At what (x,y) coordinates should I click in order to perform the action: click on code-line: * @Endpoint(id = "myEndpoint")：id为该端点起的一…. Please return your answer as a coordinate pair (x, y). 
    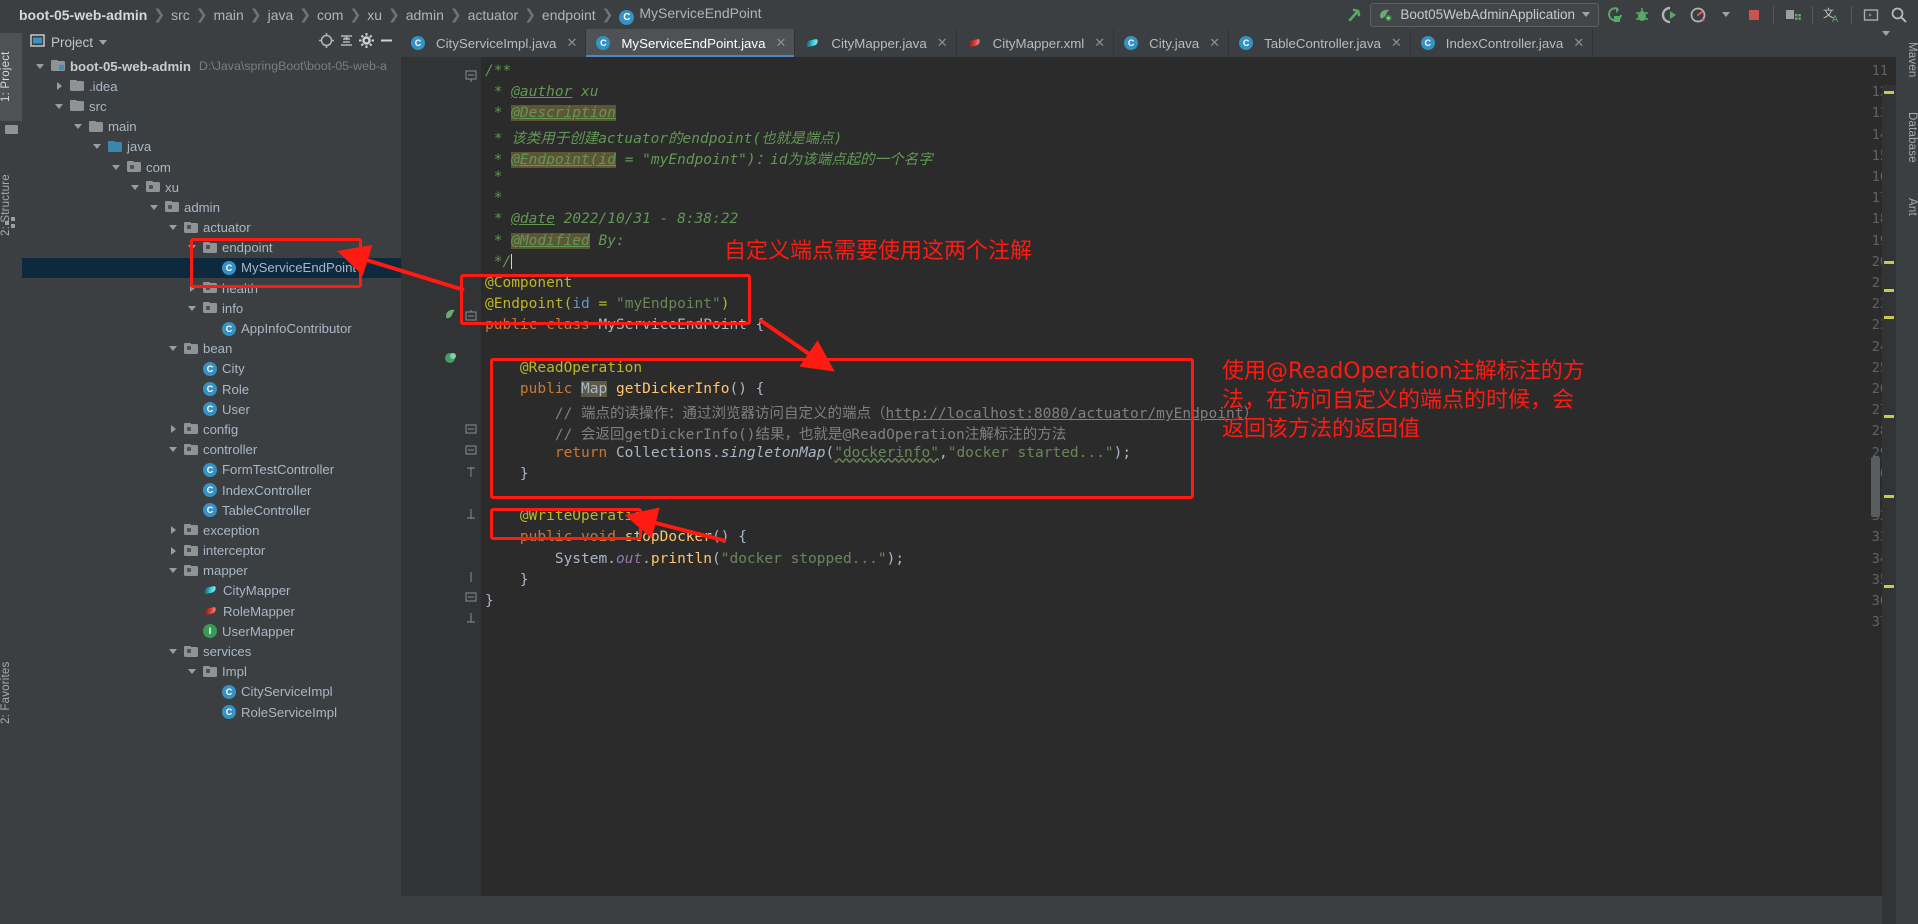
    Looking at the image, I should click on (709, 158).